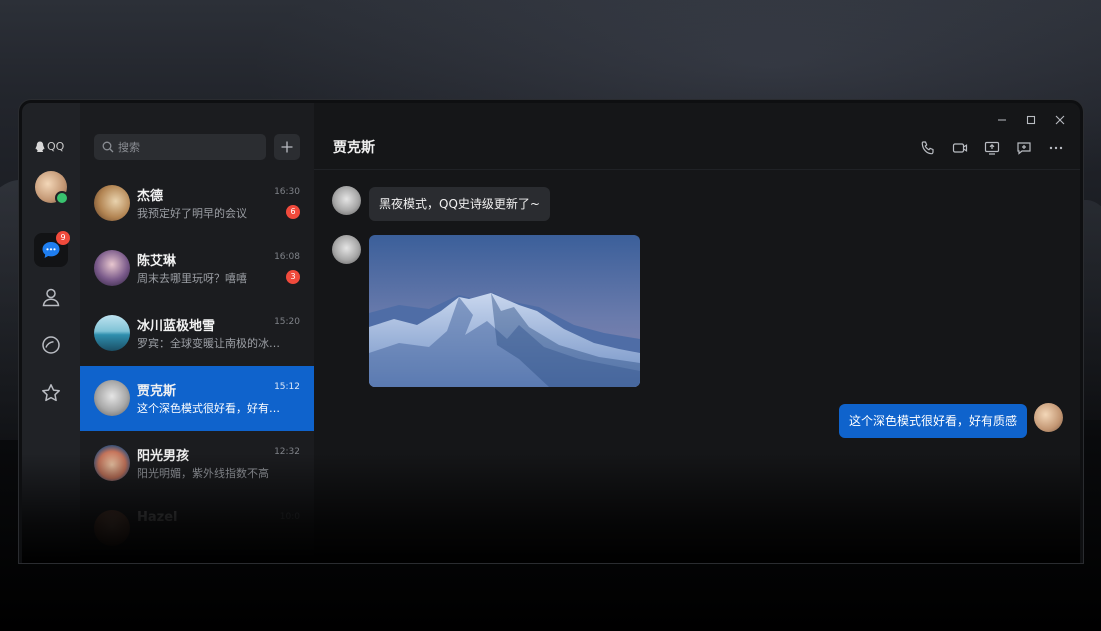  What do you see at coordinates (197, 463) in the screenshot?
I see `conversation-item: 阳光男孩 12:32 阳光明媚，紫外线指数不高` at bounding box center [197, 463].